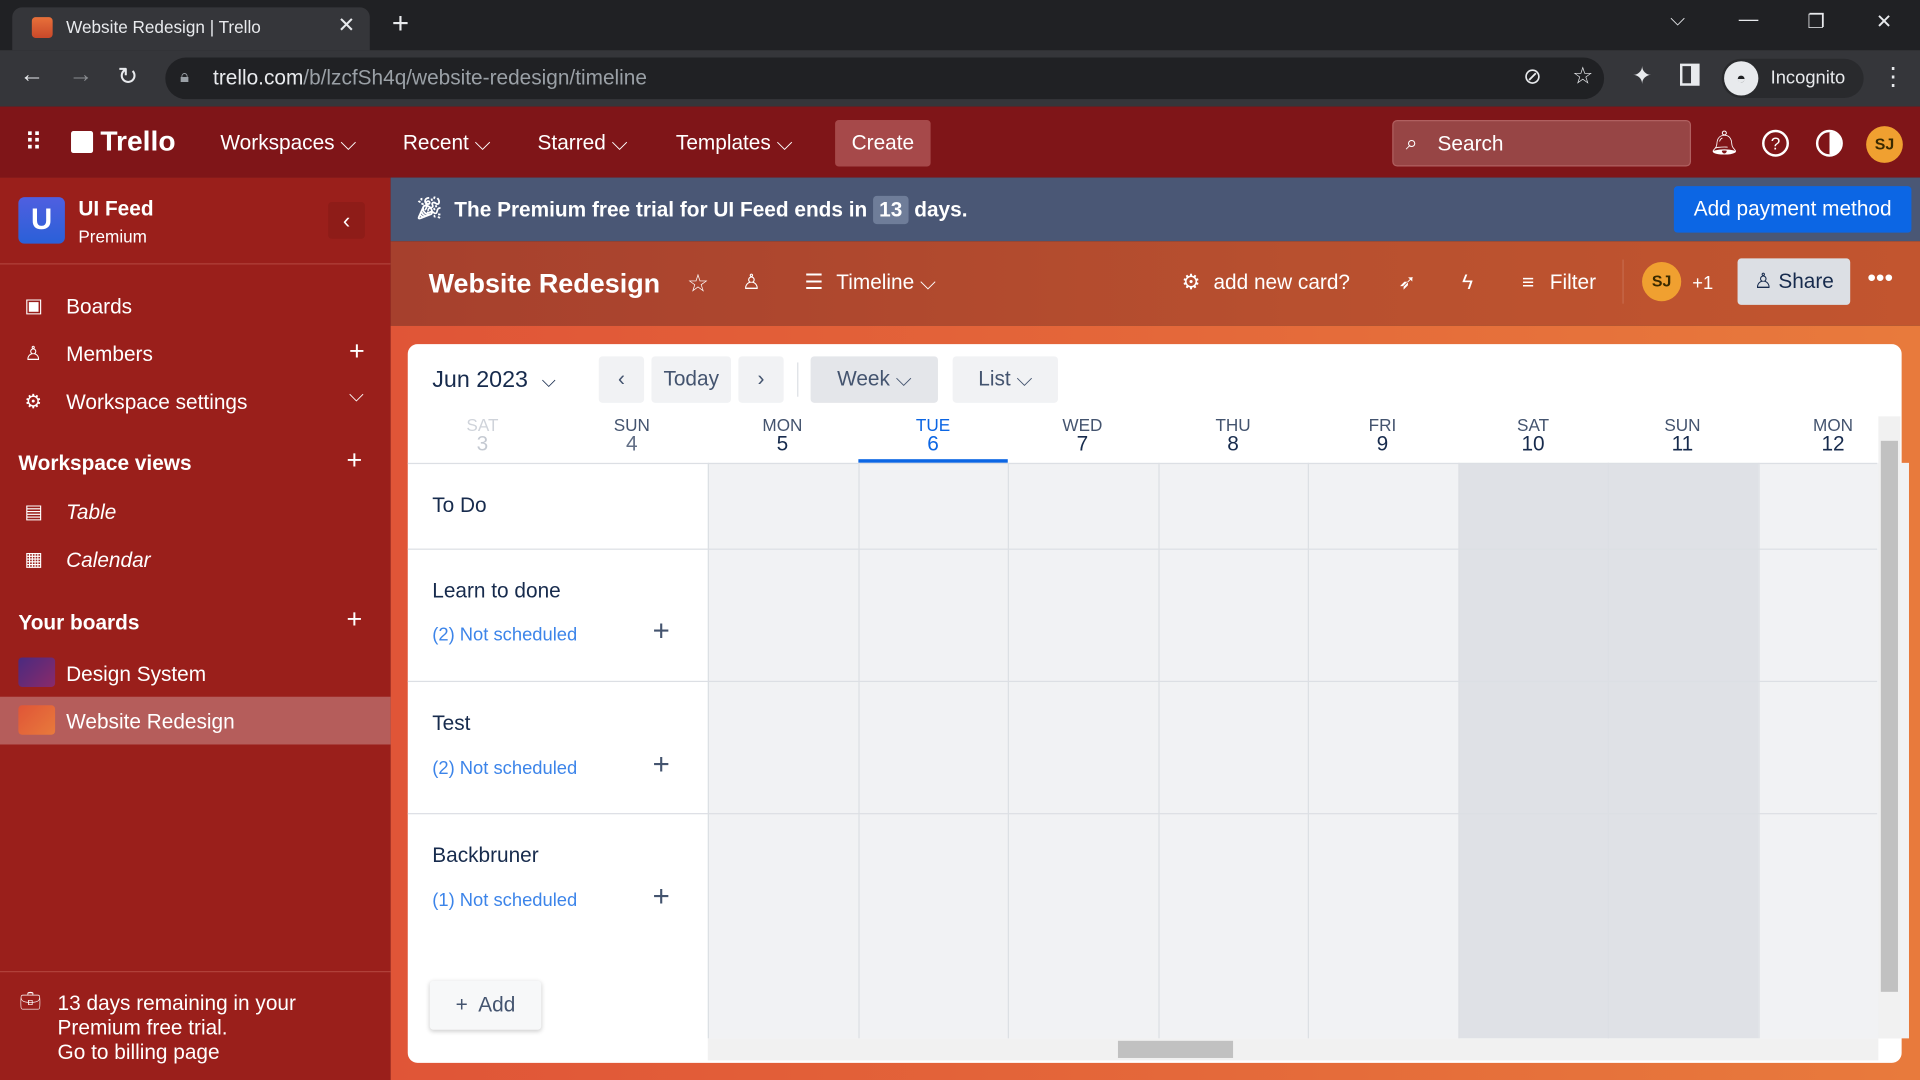 This screenshot has height=1080, width=1920. I want to click on menu-starred: Starred ⌵, so click(583, 143).